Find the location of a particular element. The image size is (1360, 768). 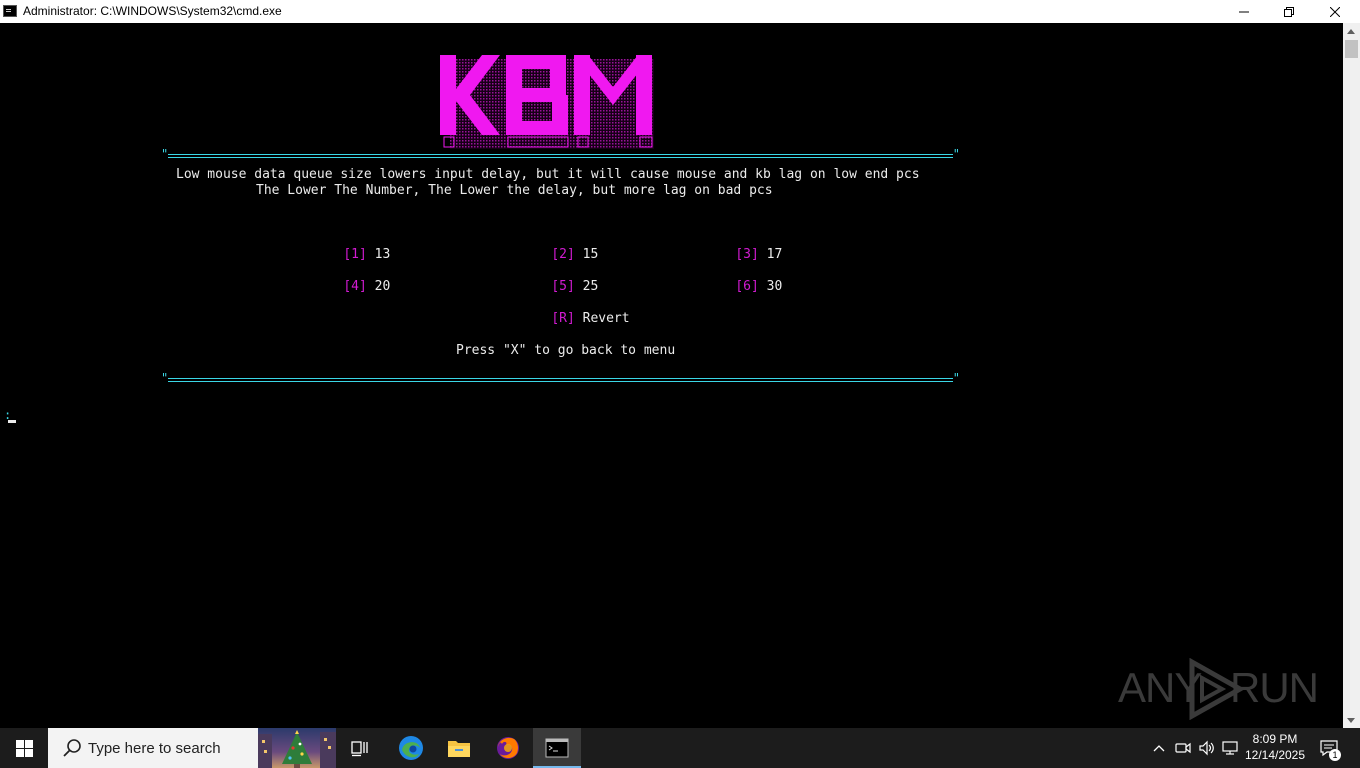

start-button is located at coordinates (24, 748).